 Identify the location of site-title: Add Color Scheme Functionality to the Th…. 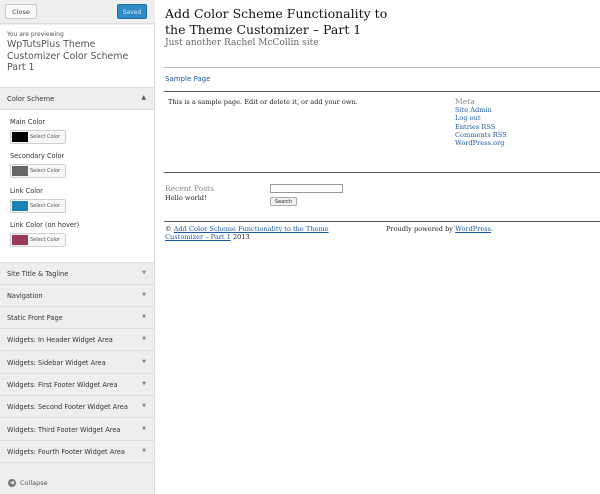
(280, 21).